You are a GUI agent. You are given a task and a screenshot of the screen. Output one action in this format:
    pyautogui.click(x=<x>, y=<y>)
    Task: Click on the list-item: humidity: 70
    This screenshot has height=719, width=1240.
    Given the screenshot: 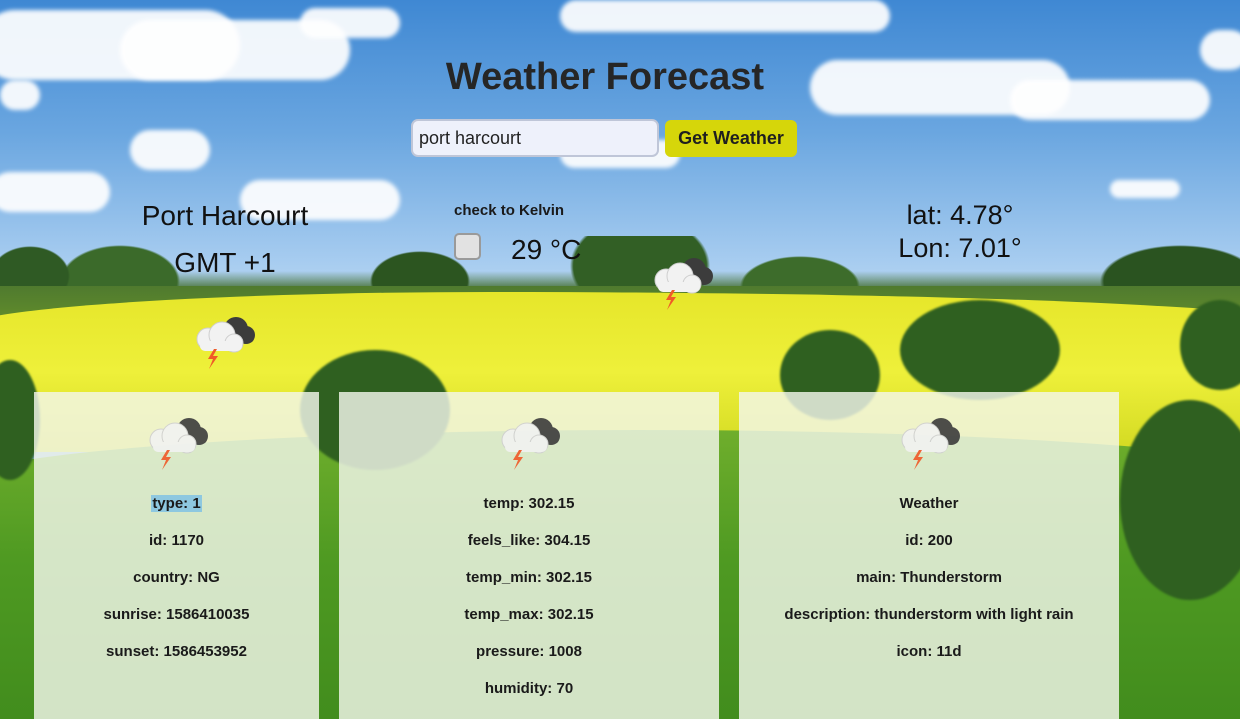 What is the action you would take?
    pyautogui.click(x=529, y=688)
    